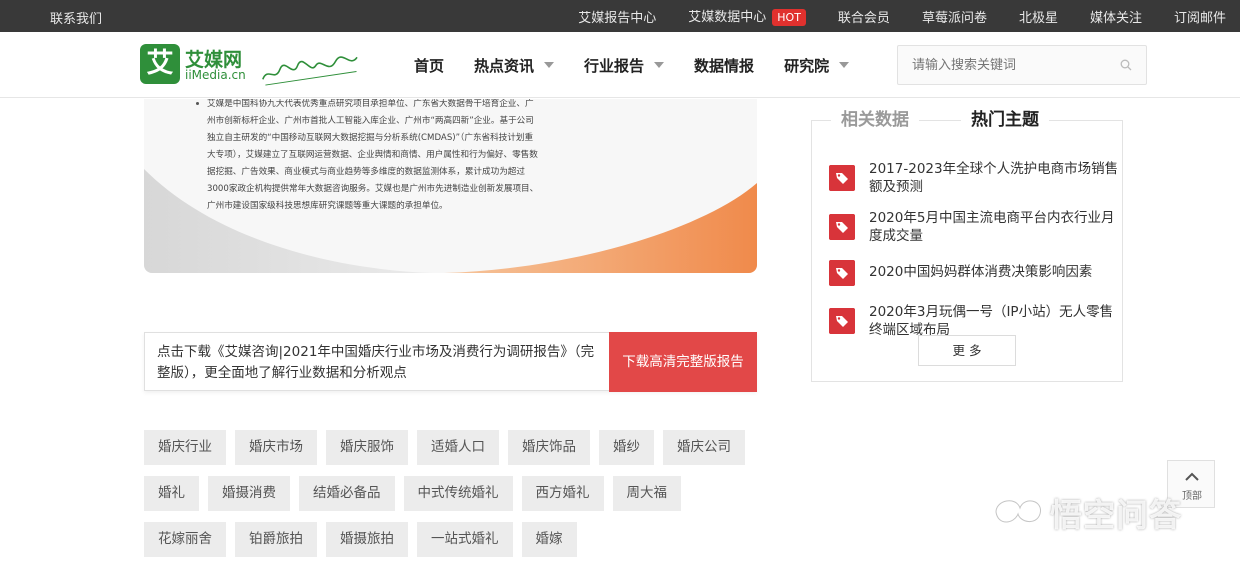  I want to click on nav-institute: 研究院, so click(817, 65).